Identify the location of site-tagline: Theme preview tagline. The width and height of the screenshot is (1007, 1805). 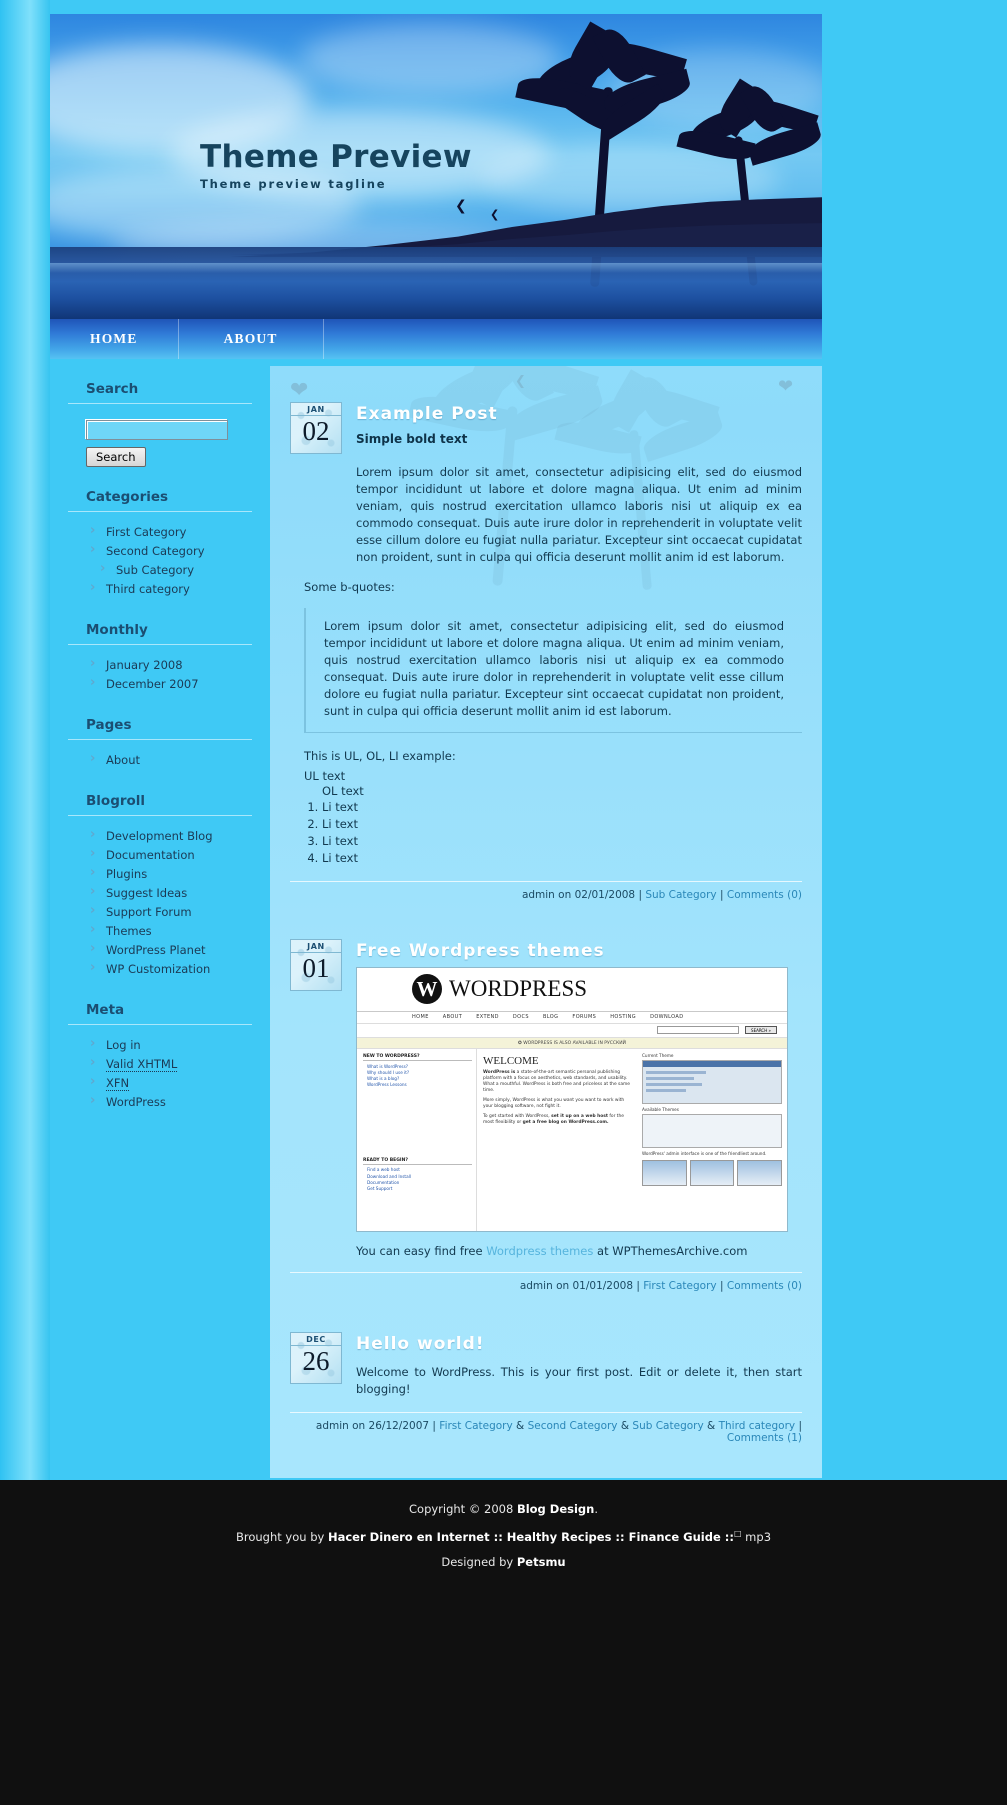
(293, 184).